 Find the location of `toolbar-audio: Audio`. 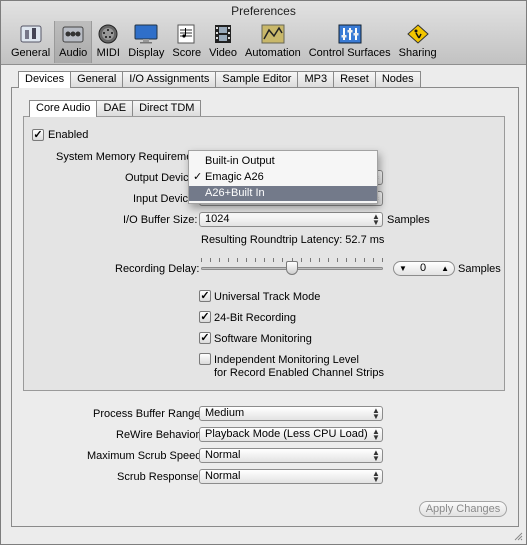

toolbar-audio: Audio is located at coordinates (73, 42).